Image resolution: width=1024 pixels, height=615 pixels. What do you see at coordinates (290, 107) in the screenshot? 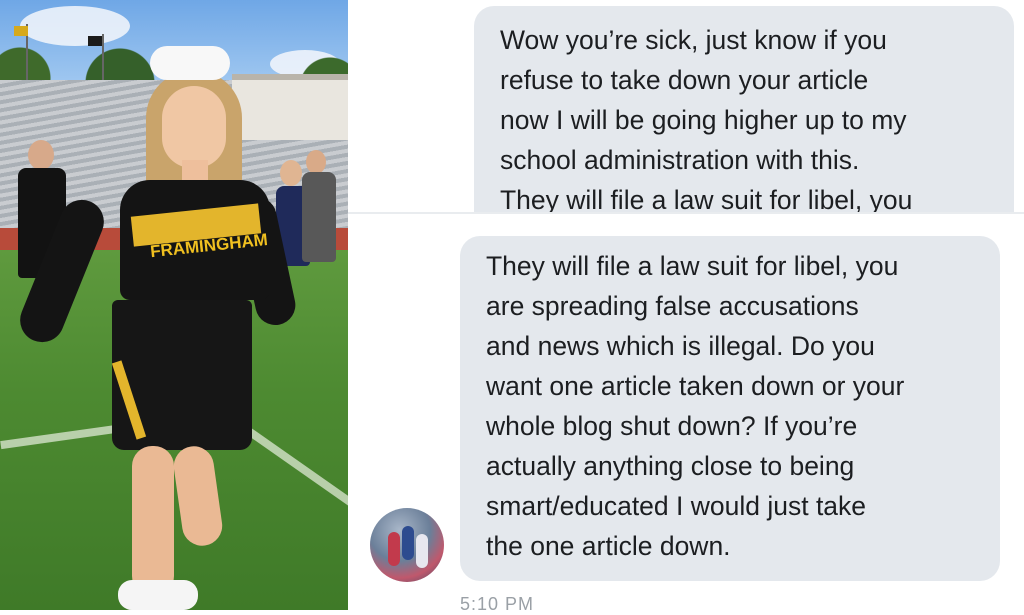
I see `press-box` at bounding box center [290, 107].